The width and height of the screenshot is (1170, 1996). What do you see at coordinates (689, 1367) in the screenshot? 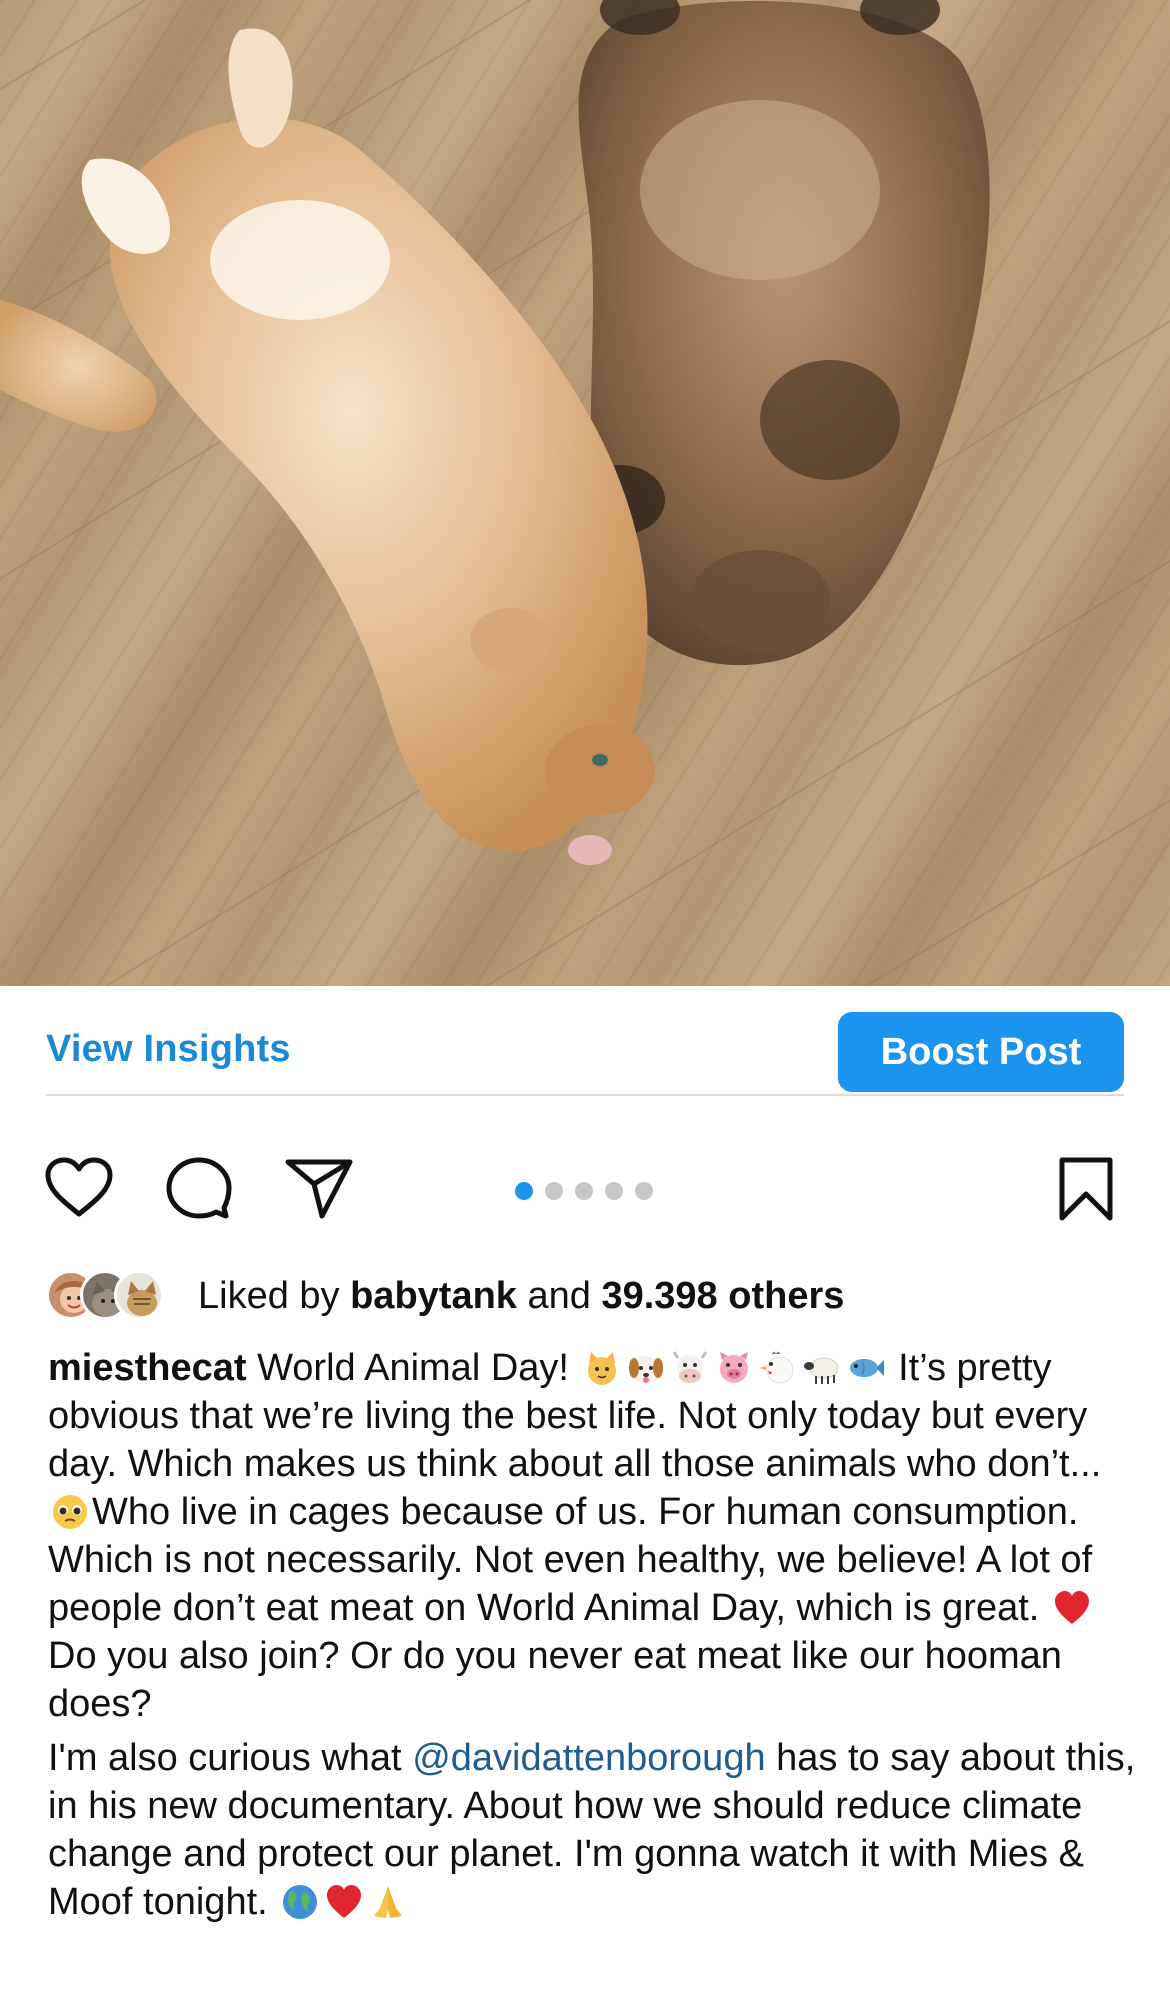
I see `cow-face-icon` at bounding box center [689, 1367].